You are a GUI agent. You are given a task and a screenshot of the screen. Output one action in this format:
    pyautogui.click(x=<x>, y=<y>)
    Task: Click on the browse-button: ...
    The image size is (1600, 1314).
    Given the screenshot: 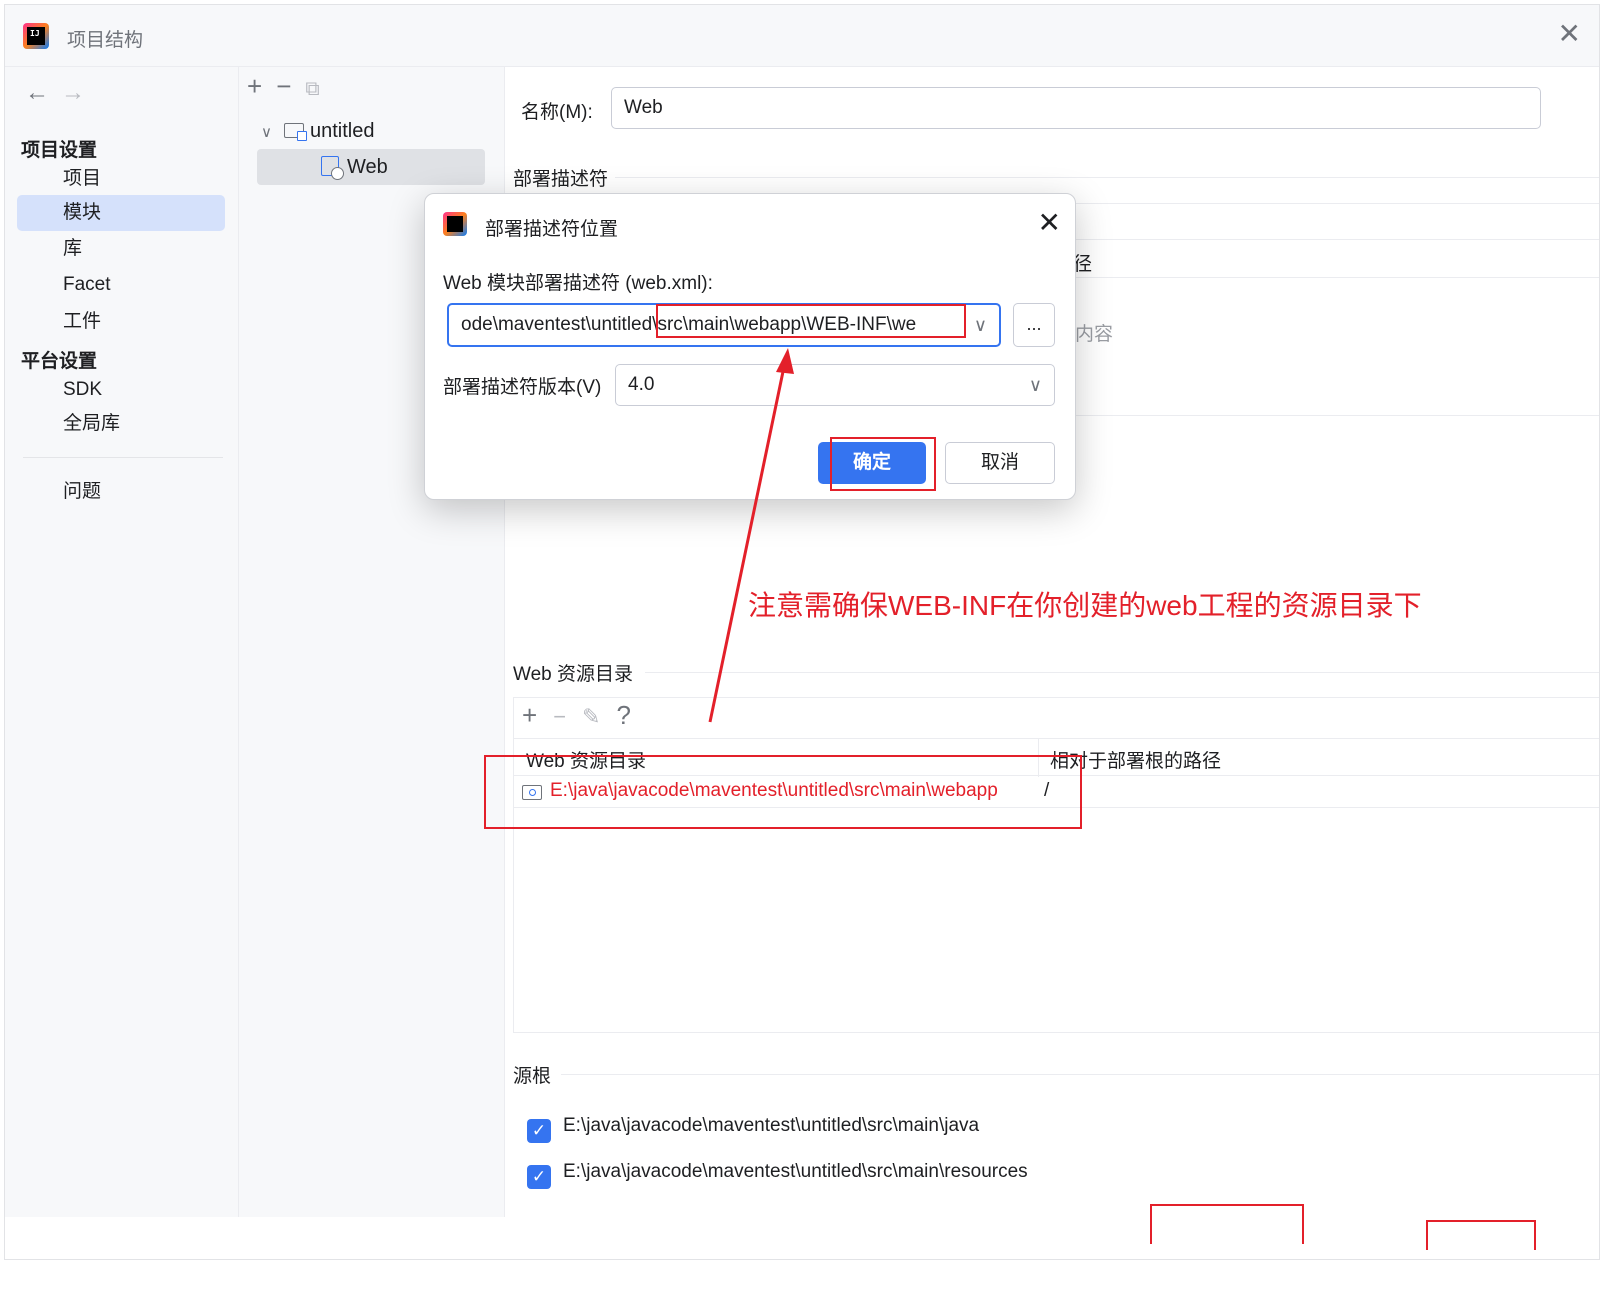 What is the action you would take?
    pyautogui.click(x=1034, y=325)
    